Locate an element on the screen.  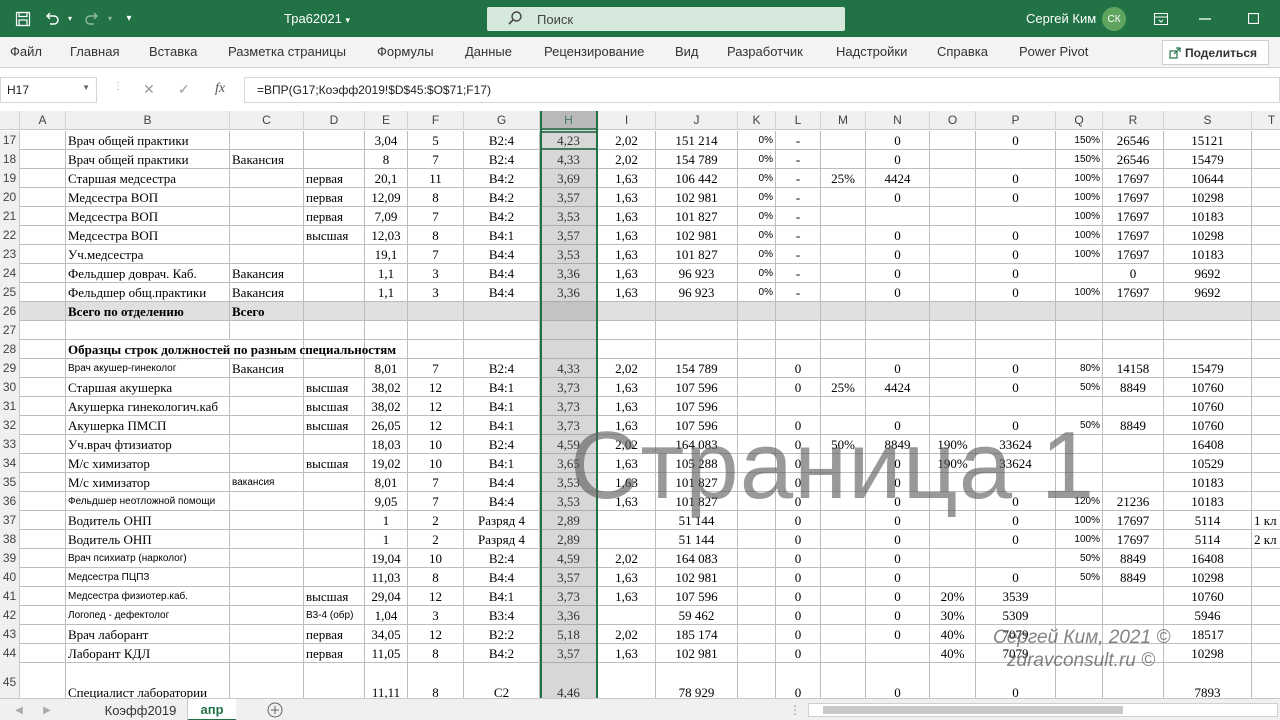
cell-p17: 0 is located at coordinates (1016, 140).